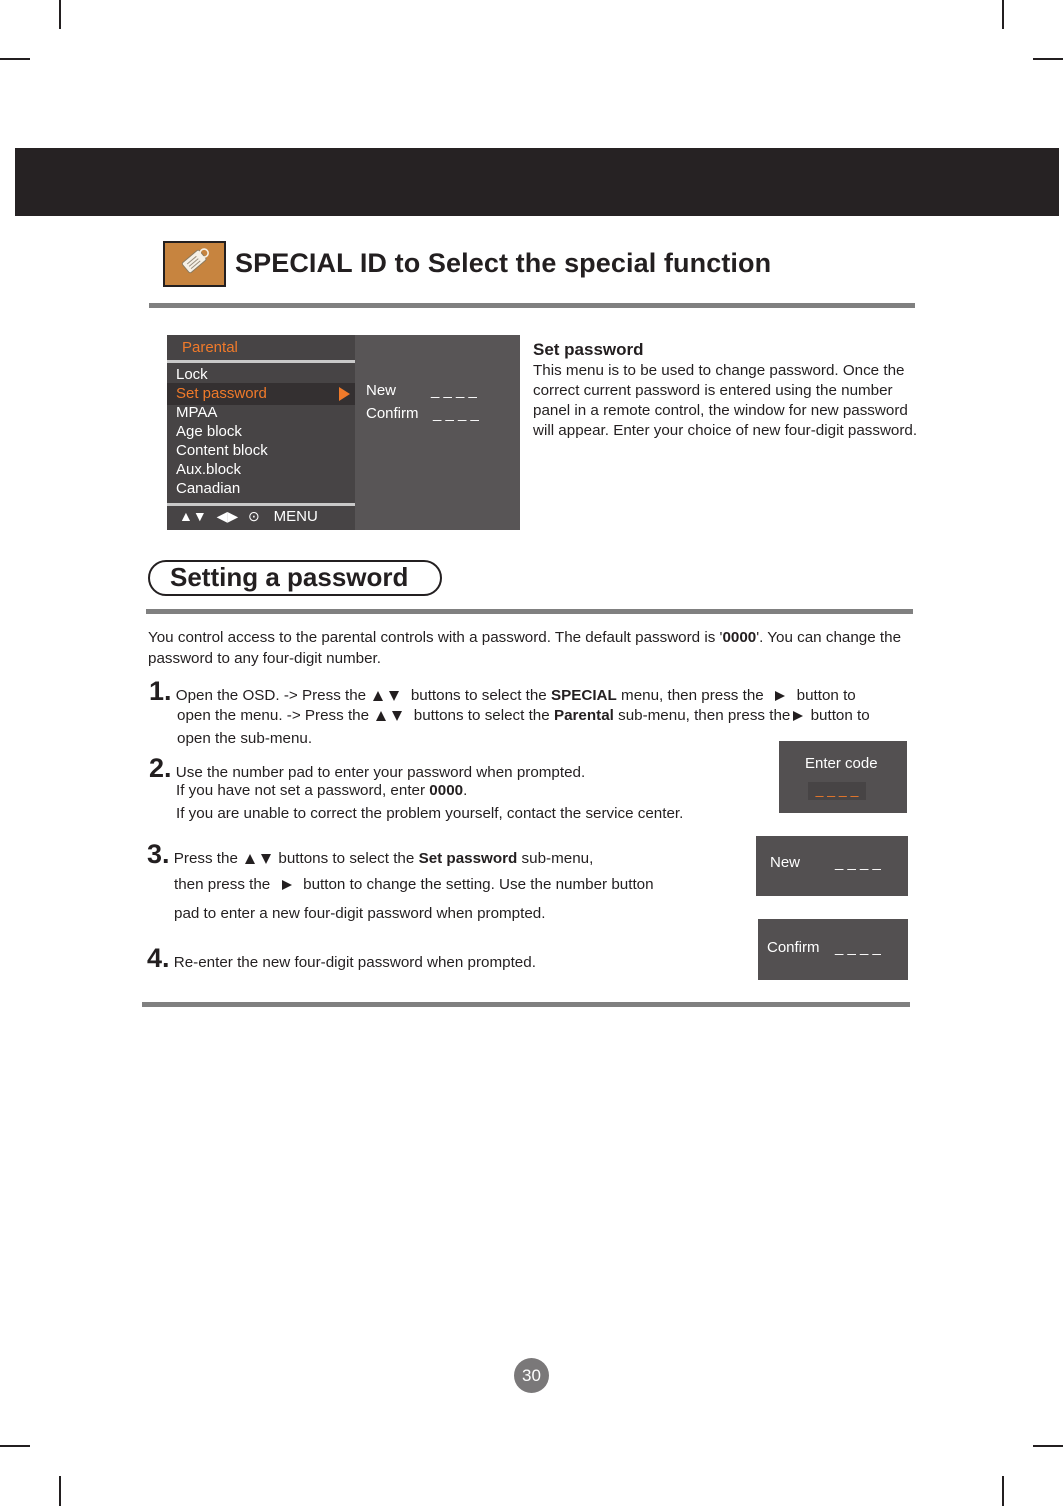  Describe the element at coordinates (210, 347) in the screenshot. I see `osd-menu-title: Parental` at that location.